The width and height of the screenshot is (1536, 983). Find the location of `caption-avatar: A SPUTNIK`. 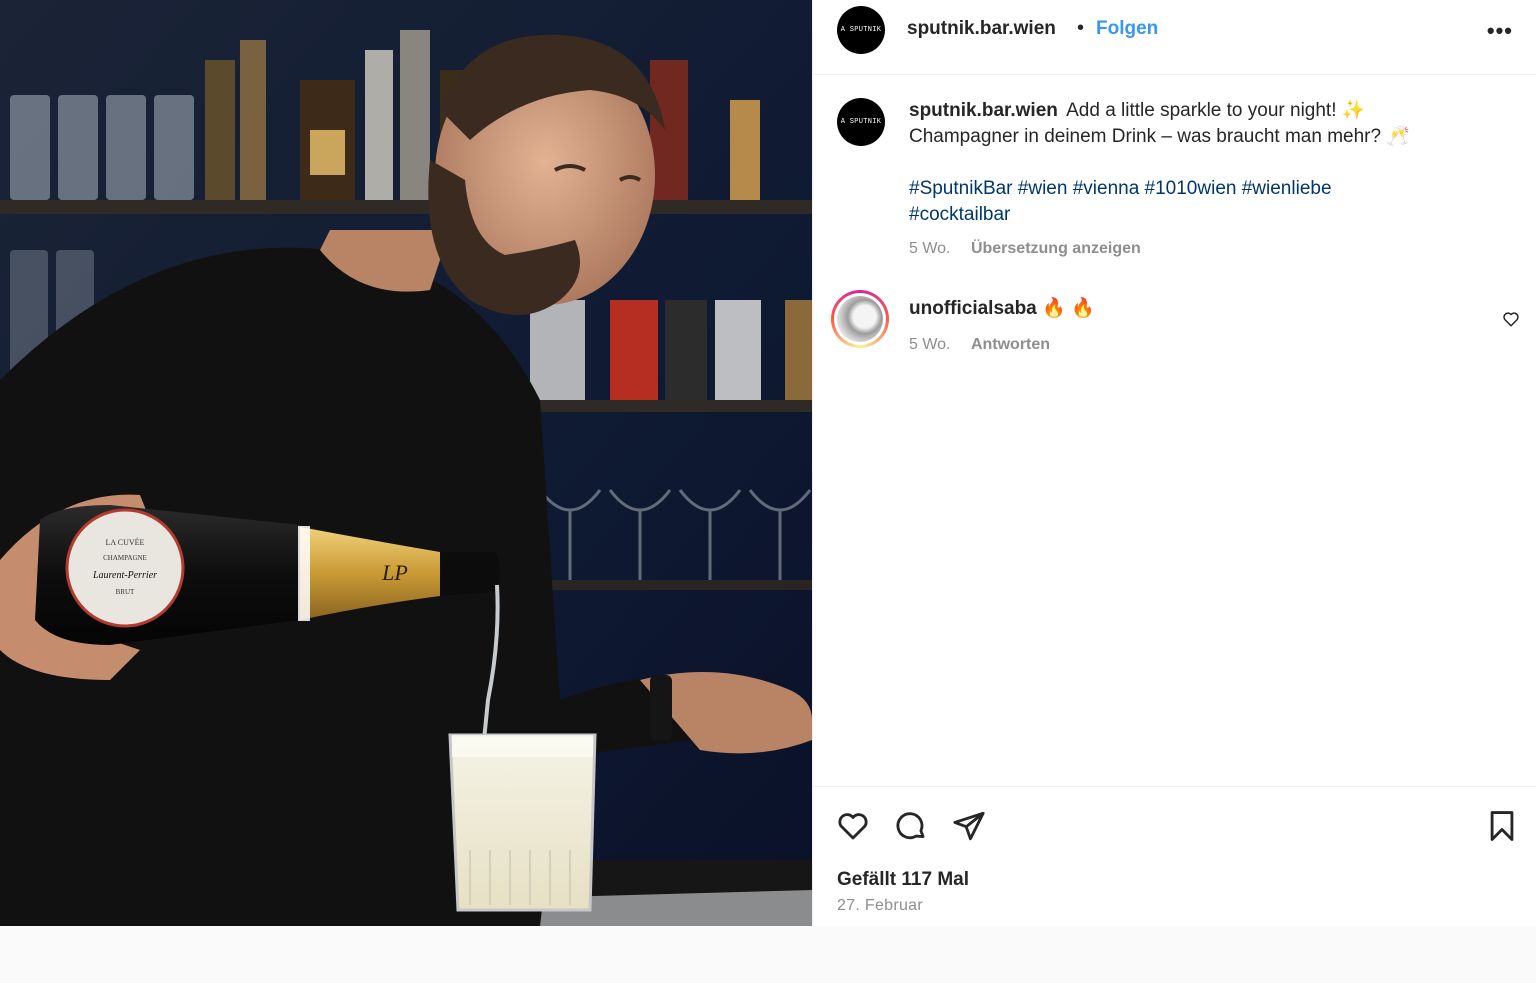

caption-avatar: A SPUTNIK is located at coordinates (861, 122).